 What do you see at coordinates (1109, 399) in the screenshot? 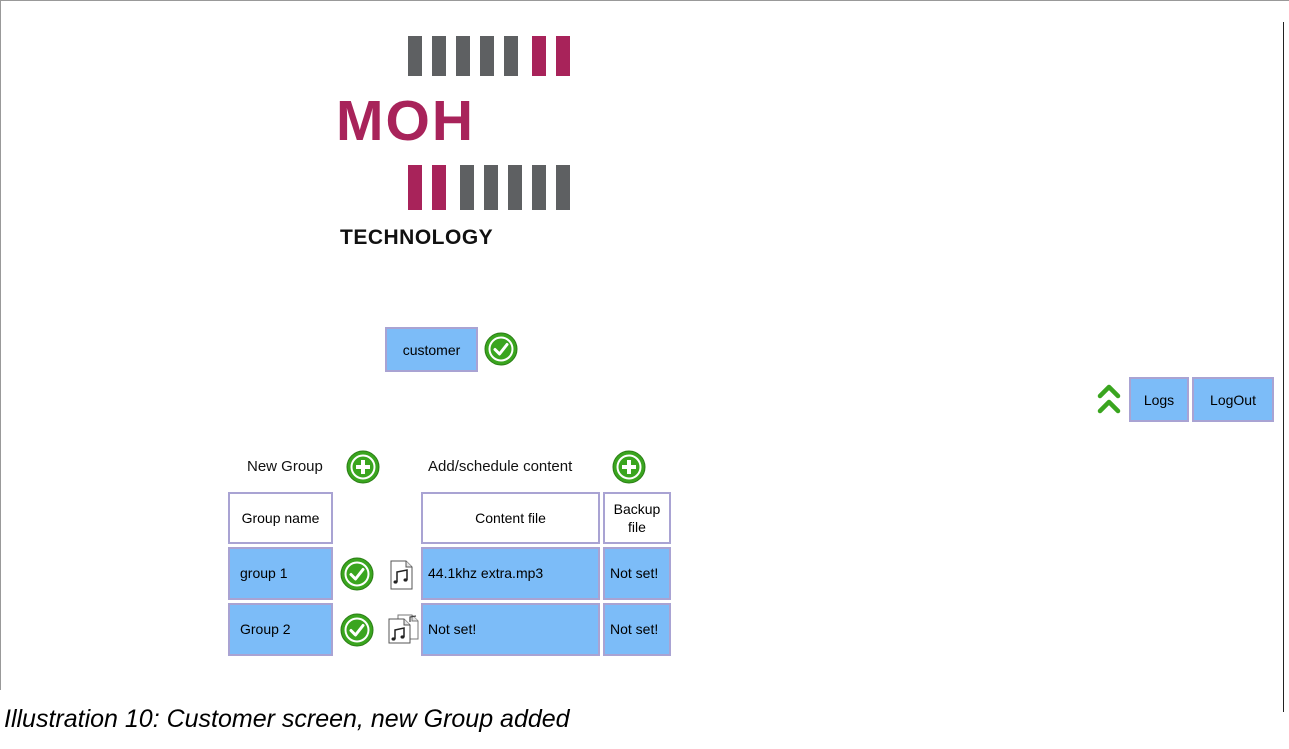
I see `scroll-top-icon` at bounding box center [1109, 399].